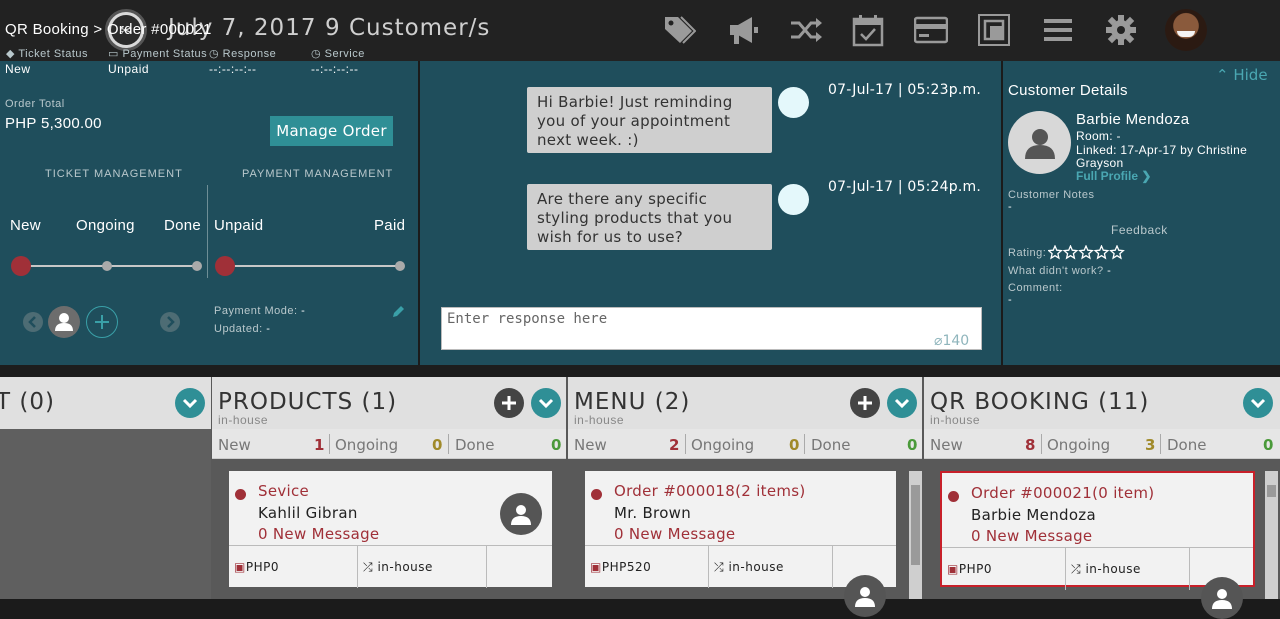  What do you see at coordinates (284, 491) in the screenshot?
I see `card-title: Sevice` at bounding box center [284, 491].